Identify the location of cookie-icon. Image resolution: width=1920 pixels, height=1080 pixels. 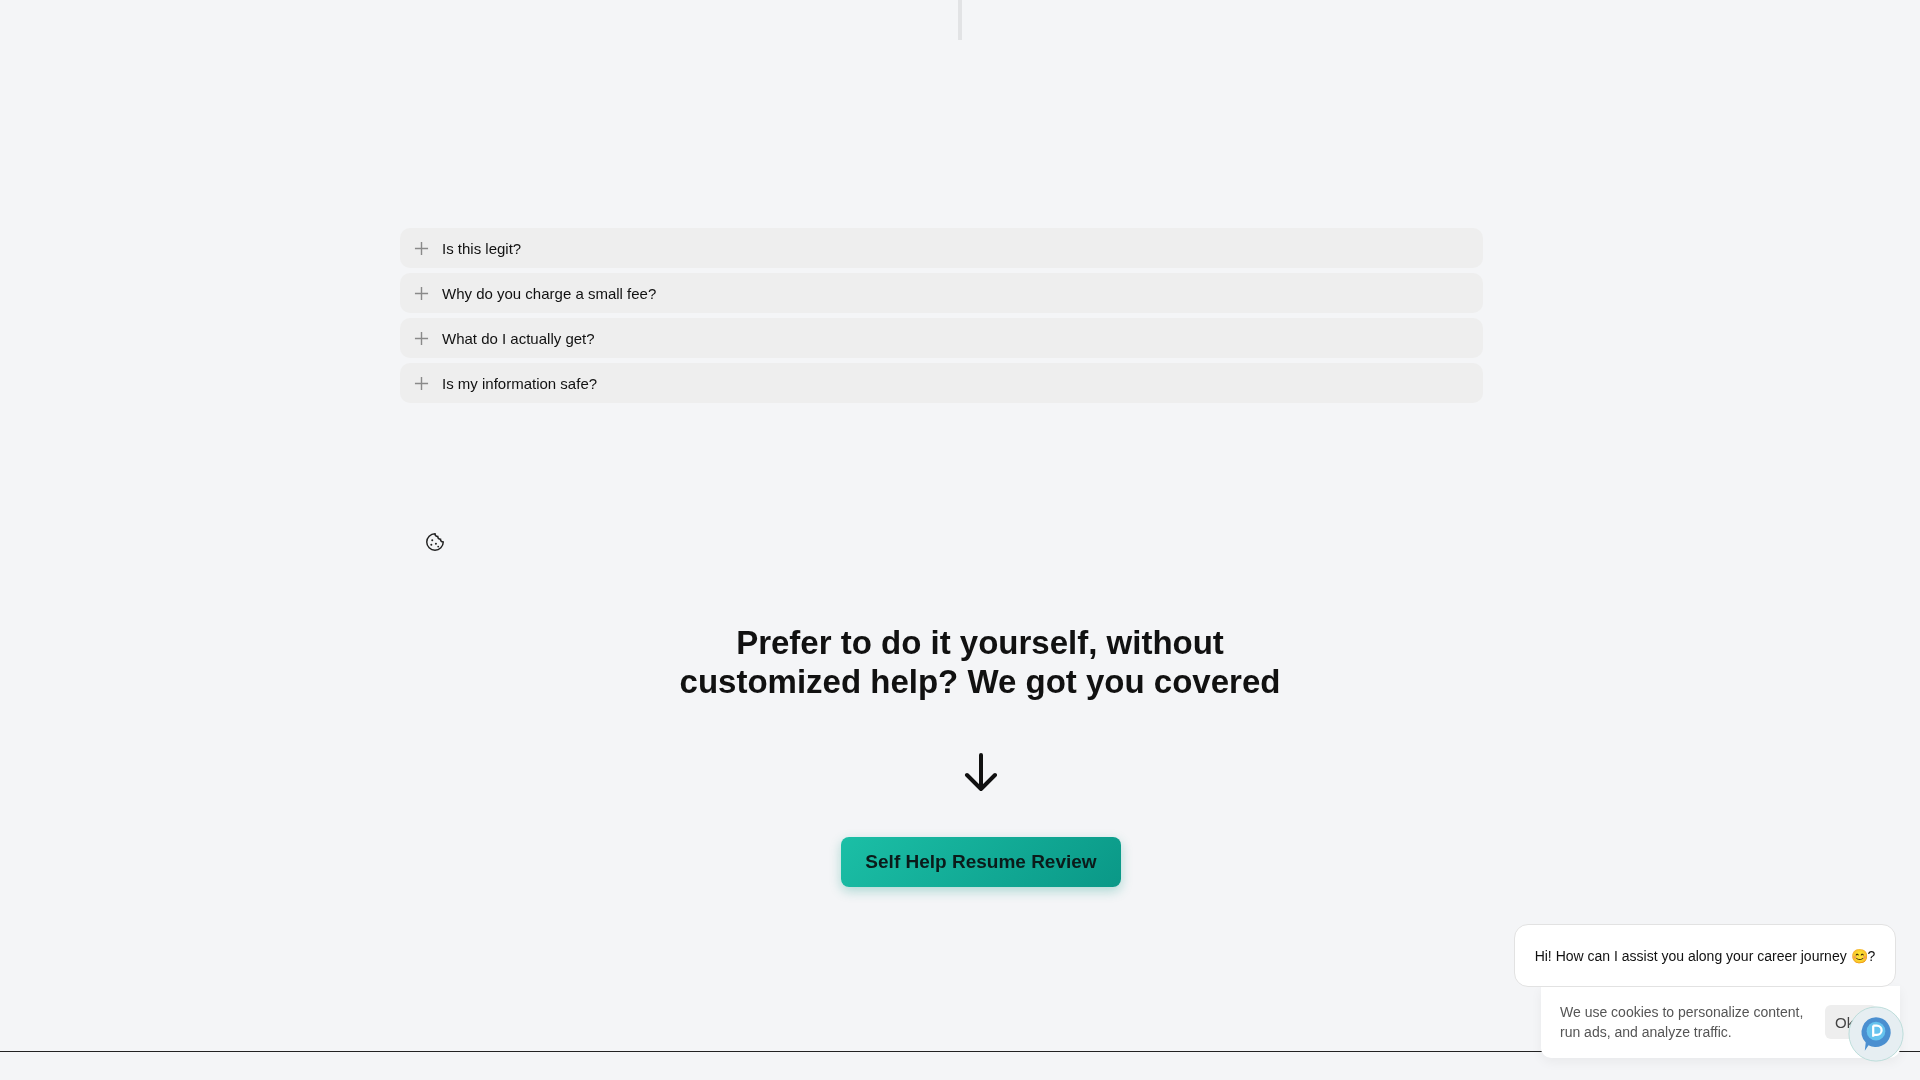
(435, 542).